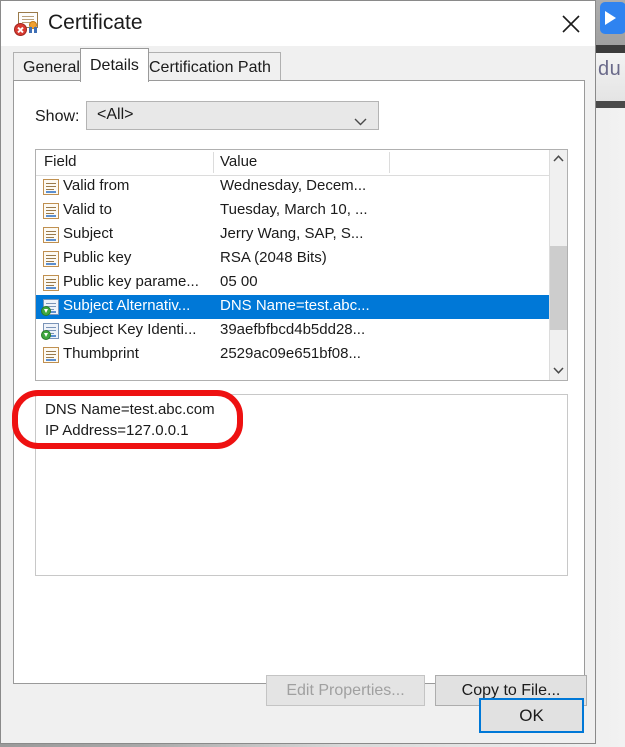 Image resolution: width=625 pixels, height=747 pixels. Describe the element at coordinates (531, 715) in the screenshot. I see `ok-button: OK` at that location.